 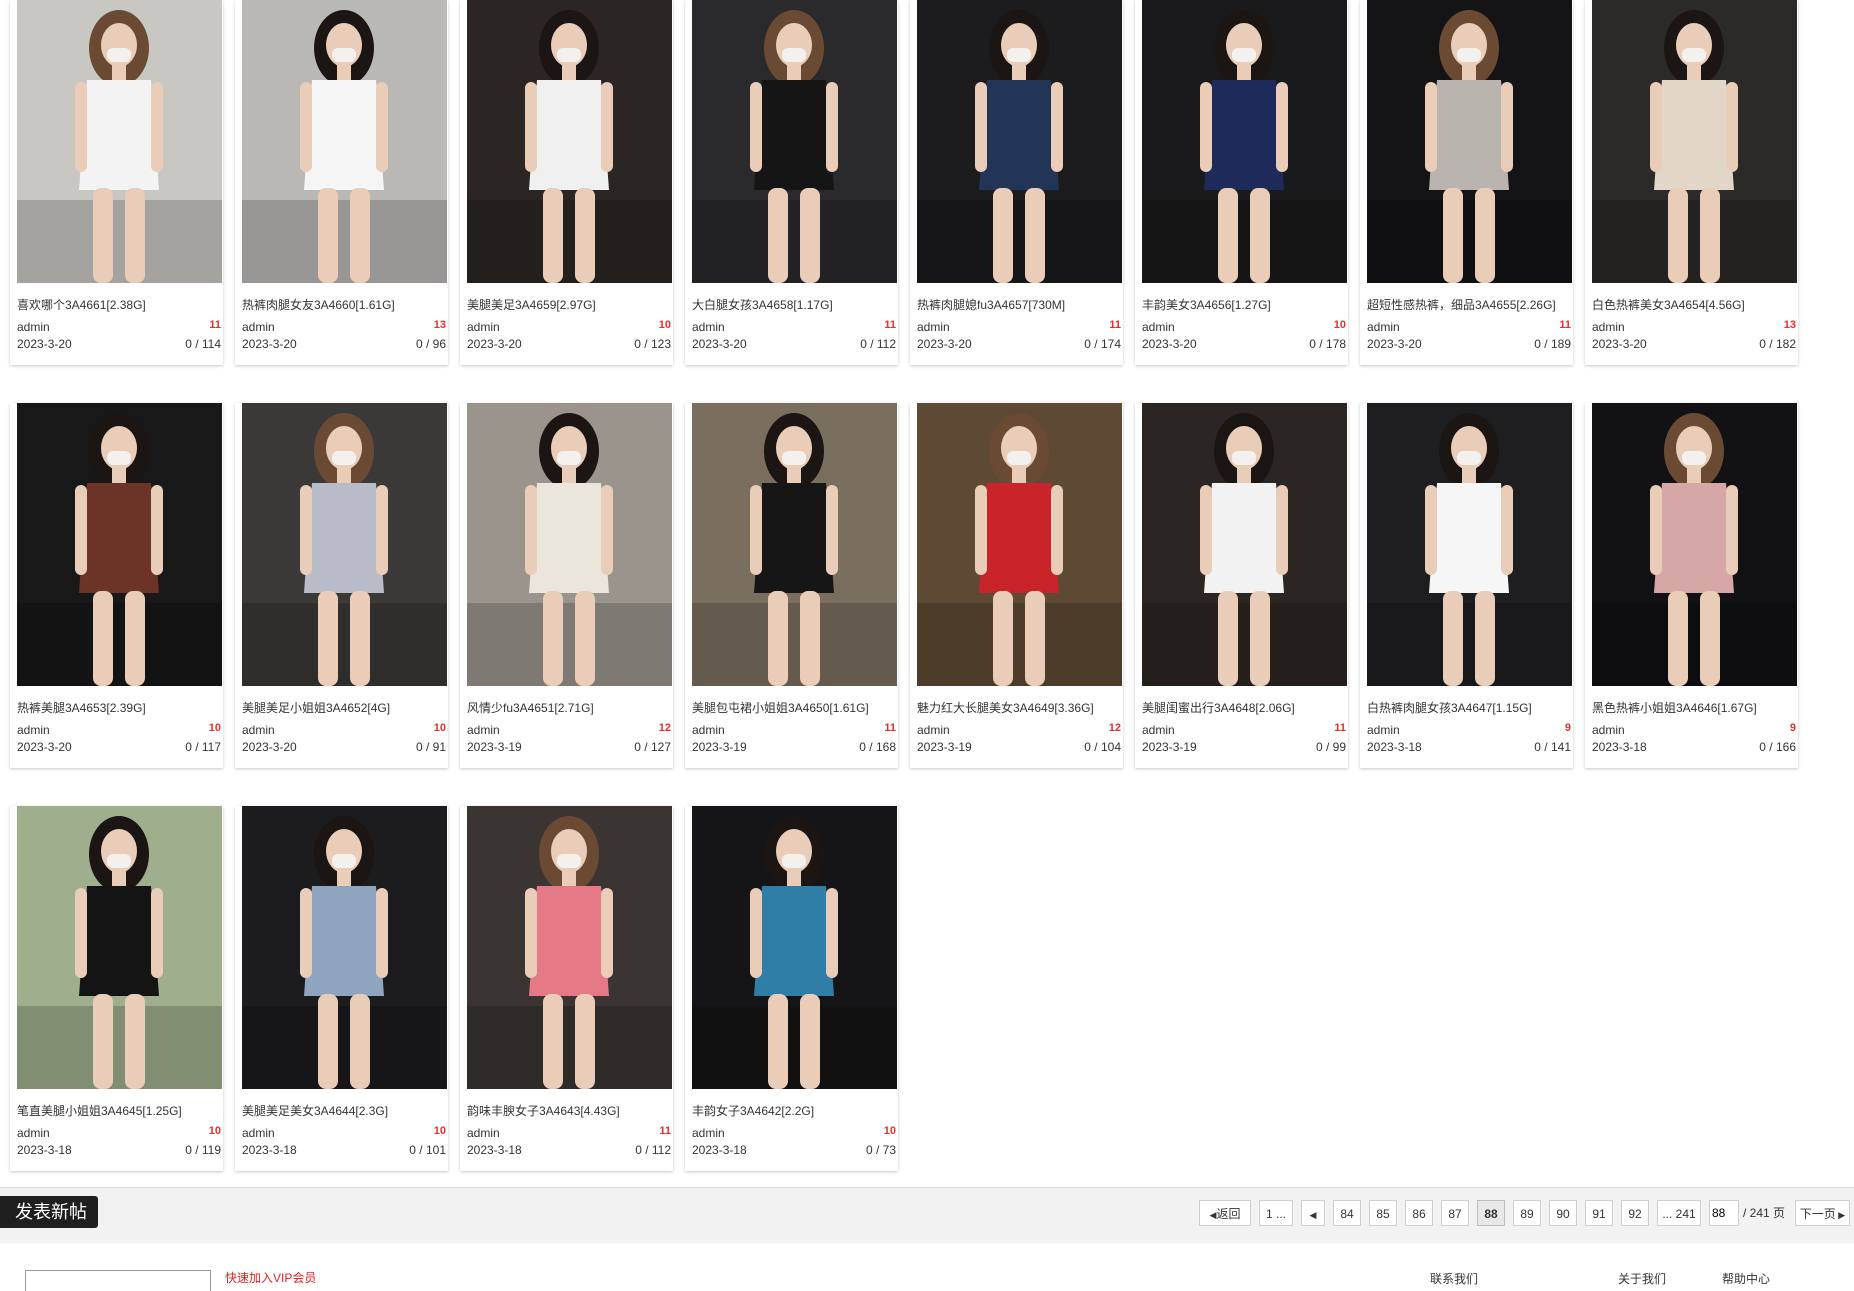 I want to click on thread-title: 热裤肉腿媳fu3A4657[730M], so click(x=1019, y=304).